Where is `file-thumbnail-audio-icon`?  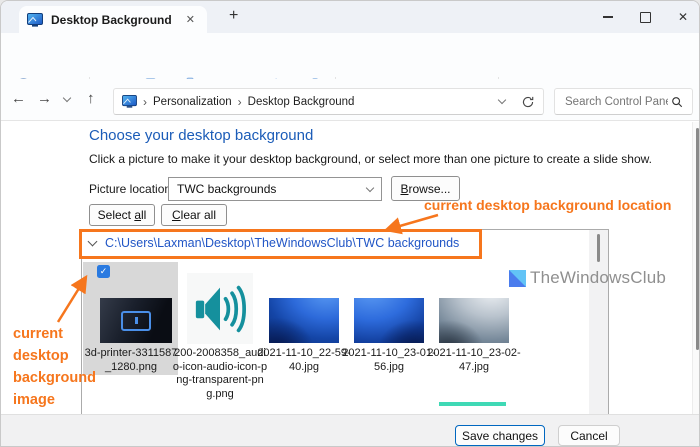
file-thumbnail-audio-icon is located at coordinates (220, 308).